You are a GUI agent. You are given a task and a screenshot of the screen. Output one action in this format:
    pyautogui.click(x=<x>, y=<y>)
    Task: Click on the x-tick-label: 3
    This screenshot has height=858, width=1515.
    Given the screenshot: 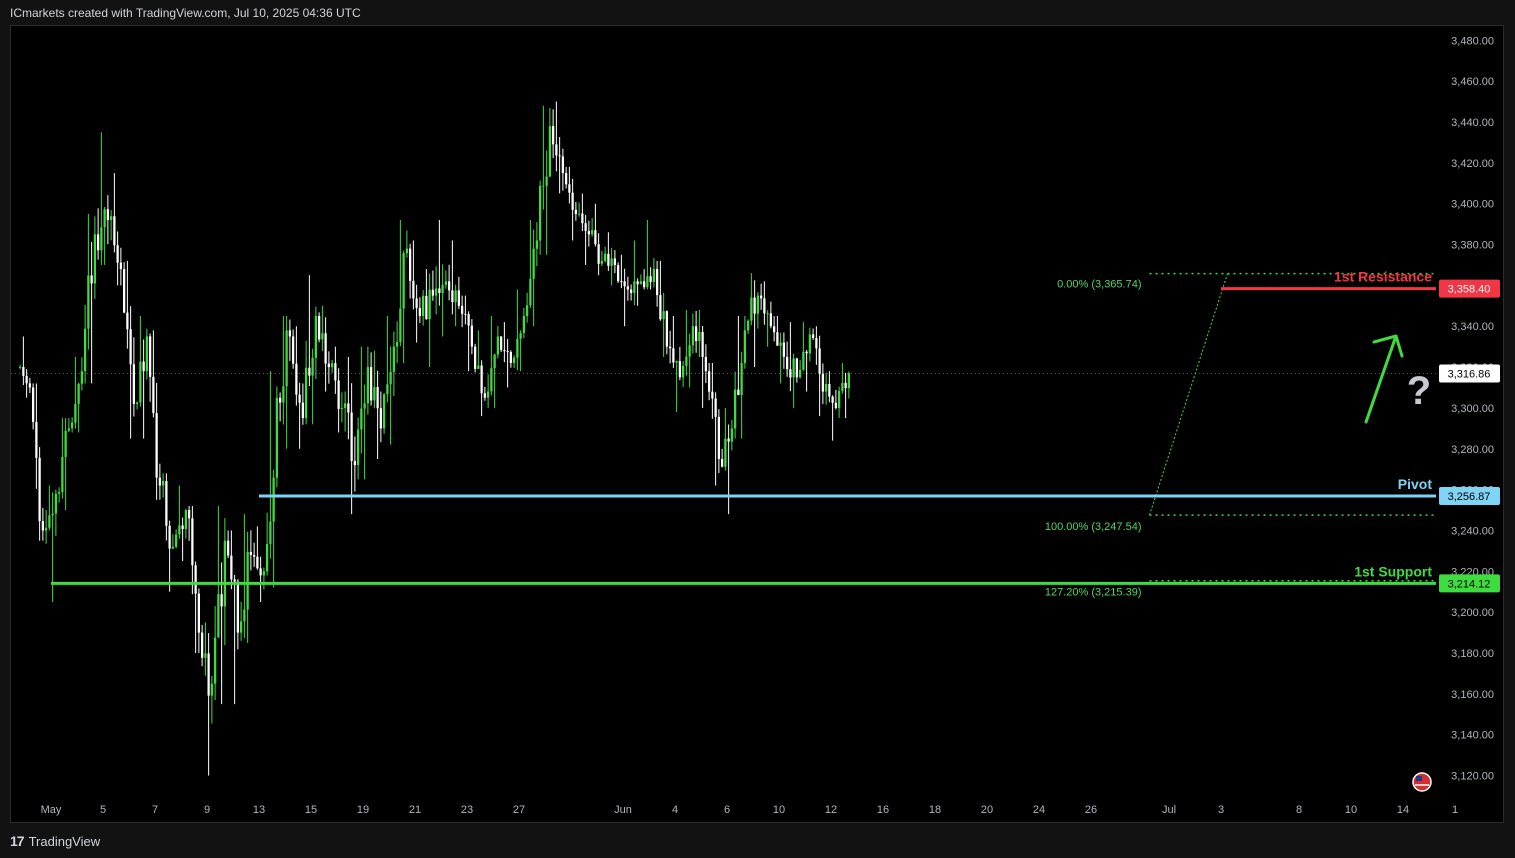 What is the action you would take?
    pyautogui.click(x=1221, y=810)
    